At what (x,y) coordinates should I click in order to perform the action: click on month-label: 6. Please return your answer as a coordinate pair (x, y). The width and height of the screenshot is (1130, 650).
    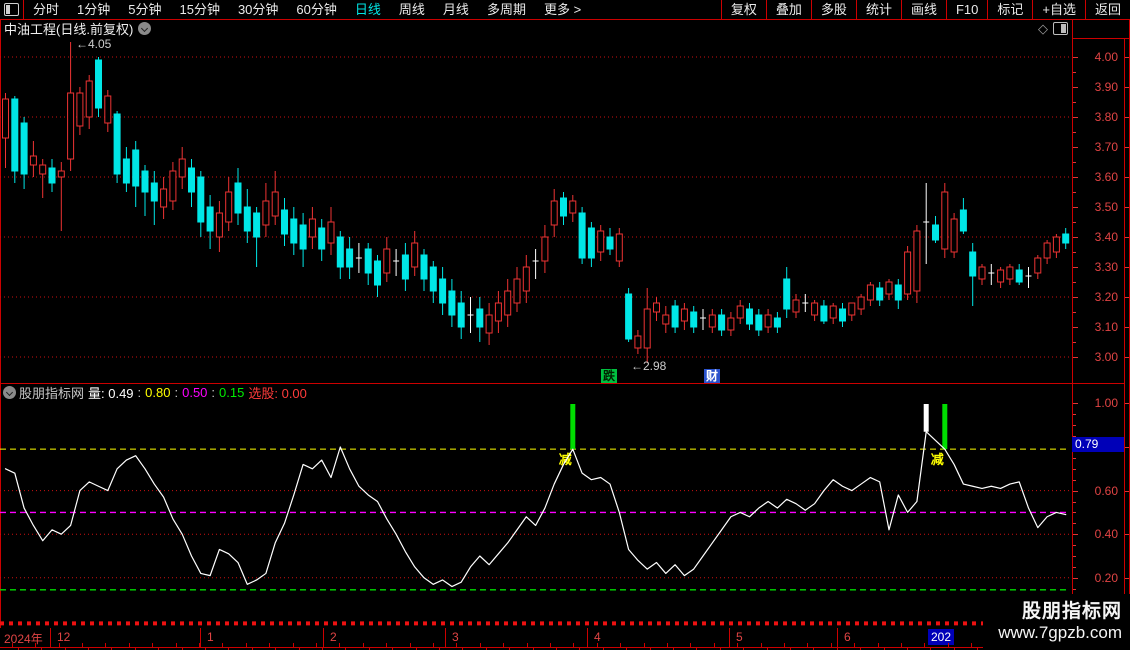
    Looking at the image, I should click on (847, 637).